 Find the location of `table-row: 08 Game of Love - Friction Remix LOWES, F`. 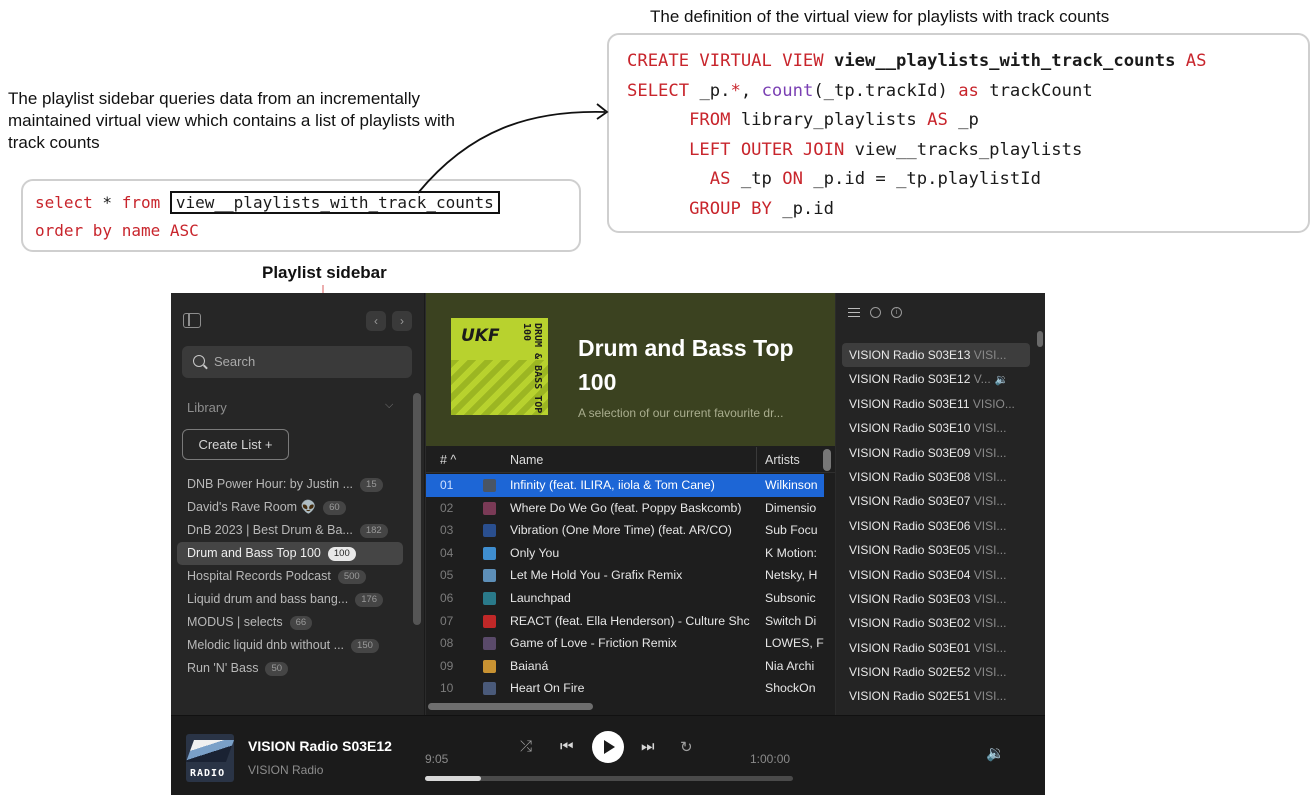

table-row: 08 Game of Love - Friction Remix LOWES, F is located at coordinates (625, 643).